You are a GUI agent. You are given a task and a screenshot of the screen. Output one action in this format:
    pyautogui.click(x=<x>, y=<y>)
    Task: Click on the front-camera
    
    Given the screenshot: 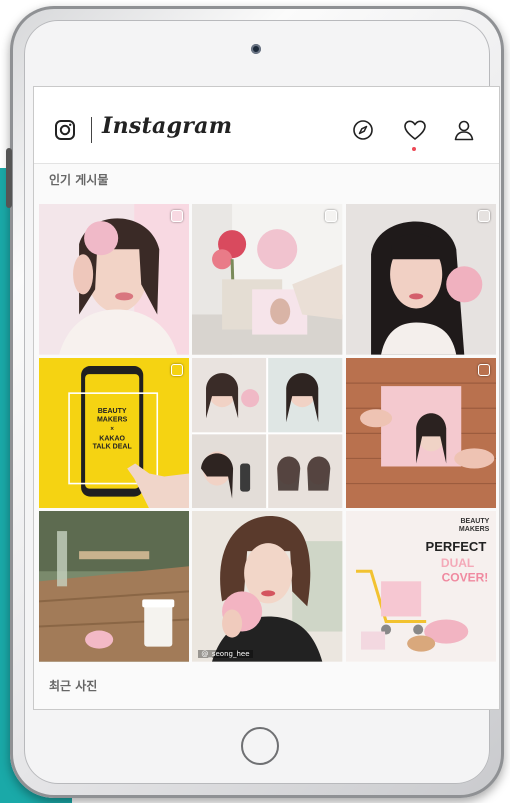 What is the action you would take?
    pyautogui.click(x=256, y=49)
    